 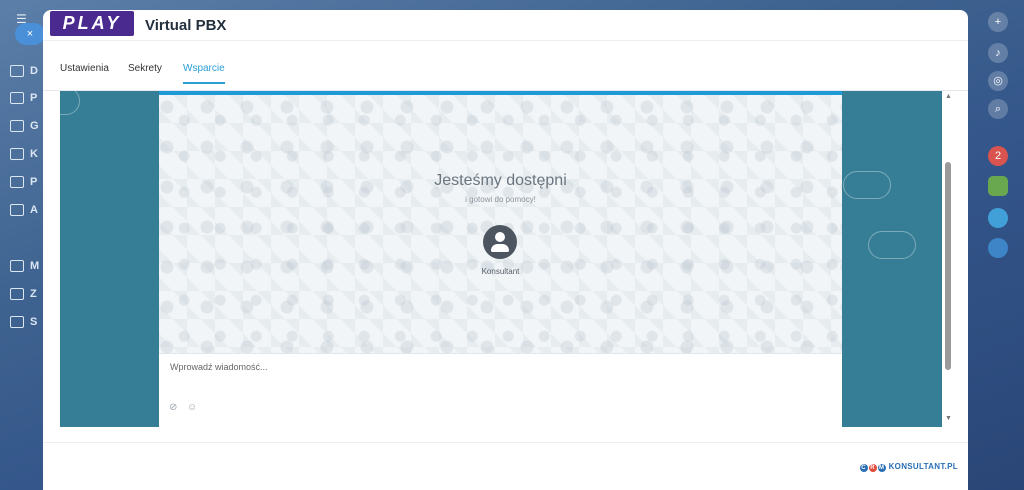 What do you see at coordinates (17, 71) in the screenshot?
I see `dashboard-icon` at bounding box center [17, 71].